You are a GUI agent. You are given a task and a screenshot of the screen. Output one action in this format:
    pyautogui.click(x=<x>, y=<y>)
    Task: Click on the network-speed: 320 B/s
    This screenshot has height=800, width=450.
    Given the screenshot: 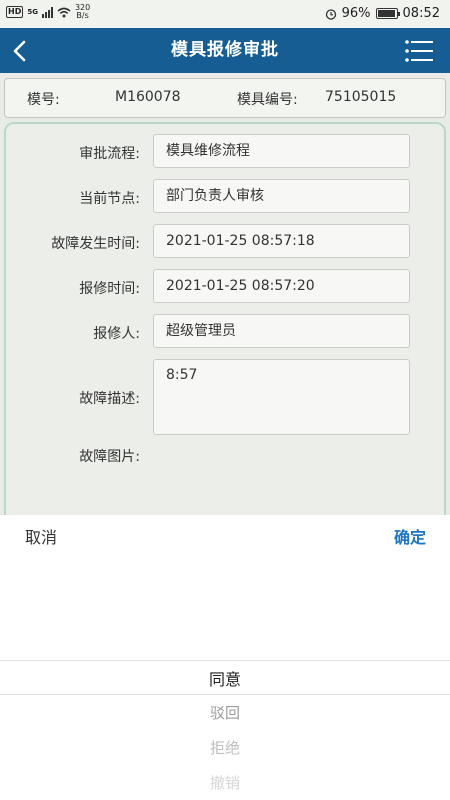 What is the action you would take?
    pyautogui.click(x=82, y=12)
    